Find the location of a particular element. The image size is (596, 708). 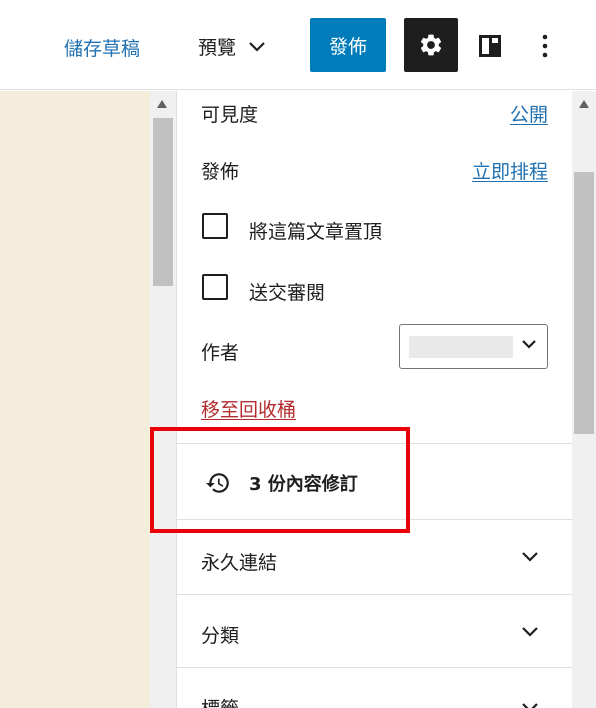

publish-label: 發佈 is located at coordinates (220, 172).